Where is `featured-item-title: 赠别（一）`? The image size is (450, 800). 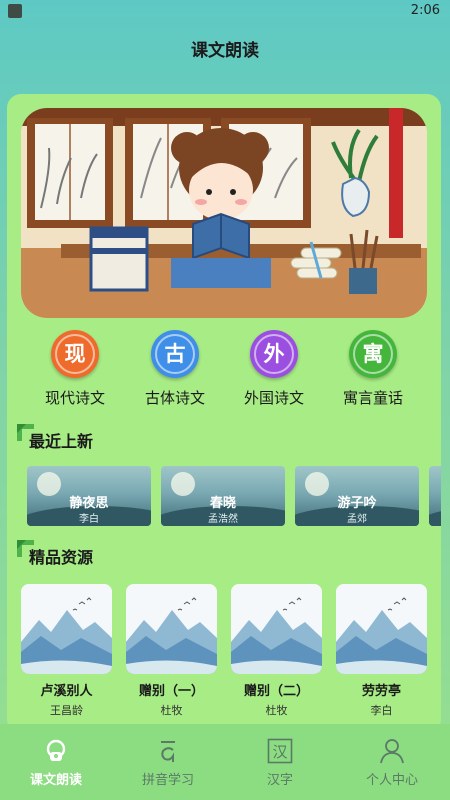
featured-item-title: 赠别（一） is located at coordinates (171, 691).